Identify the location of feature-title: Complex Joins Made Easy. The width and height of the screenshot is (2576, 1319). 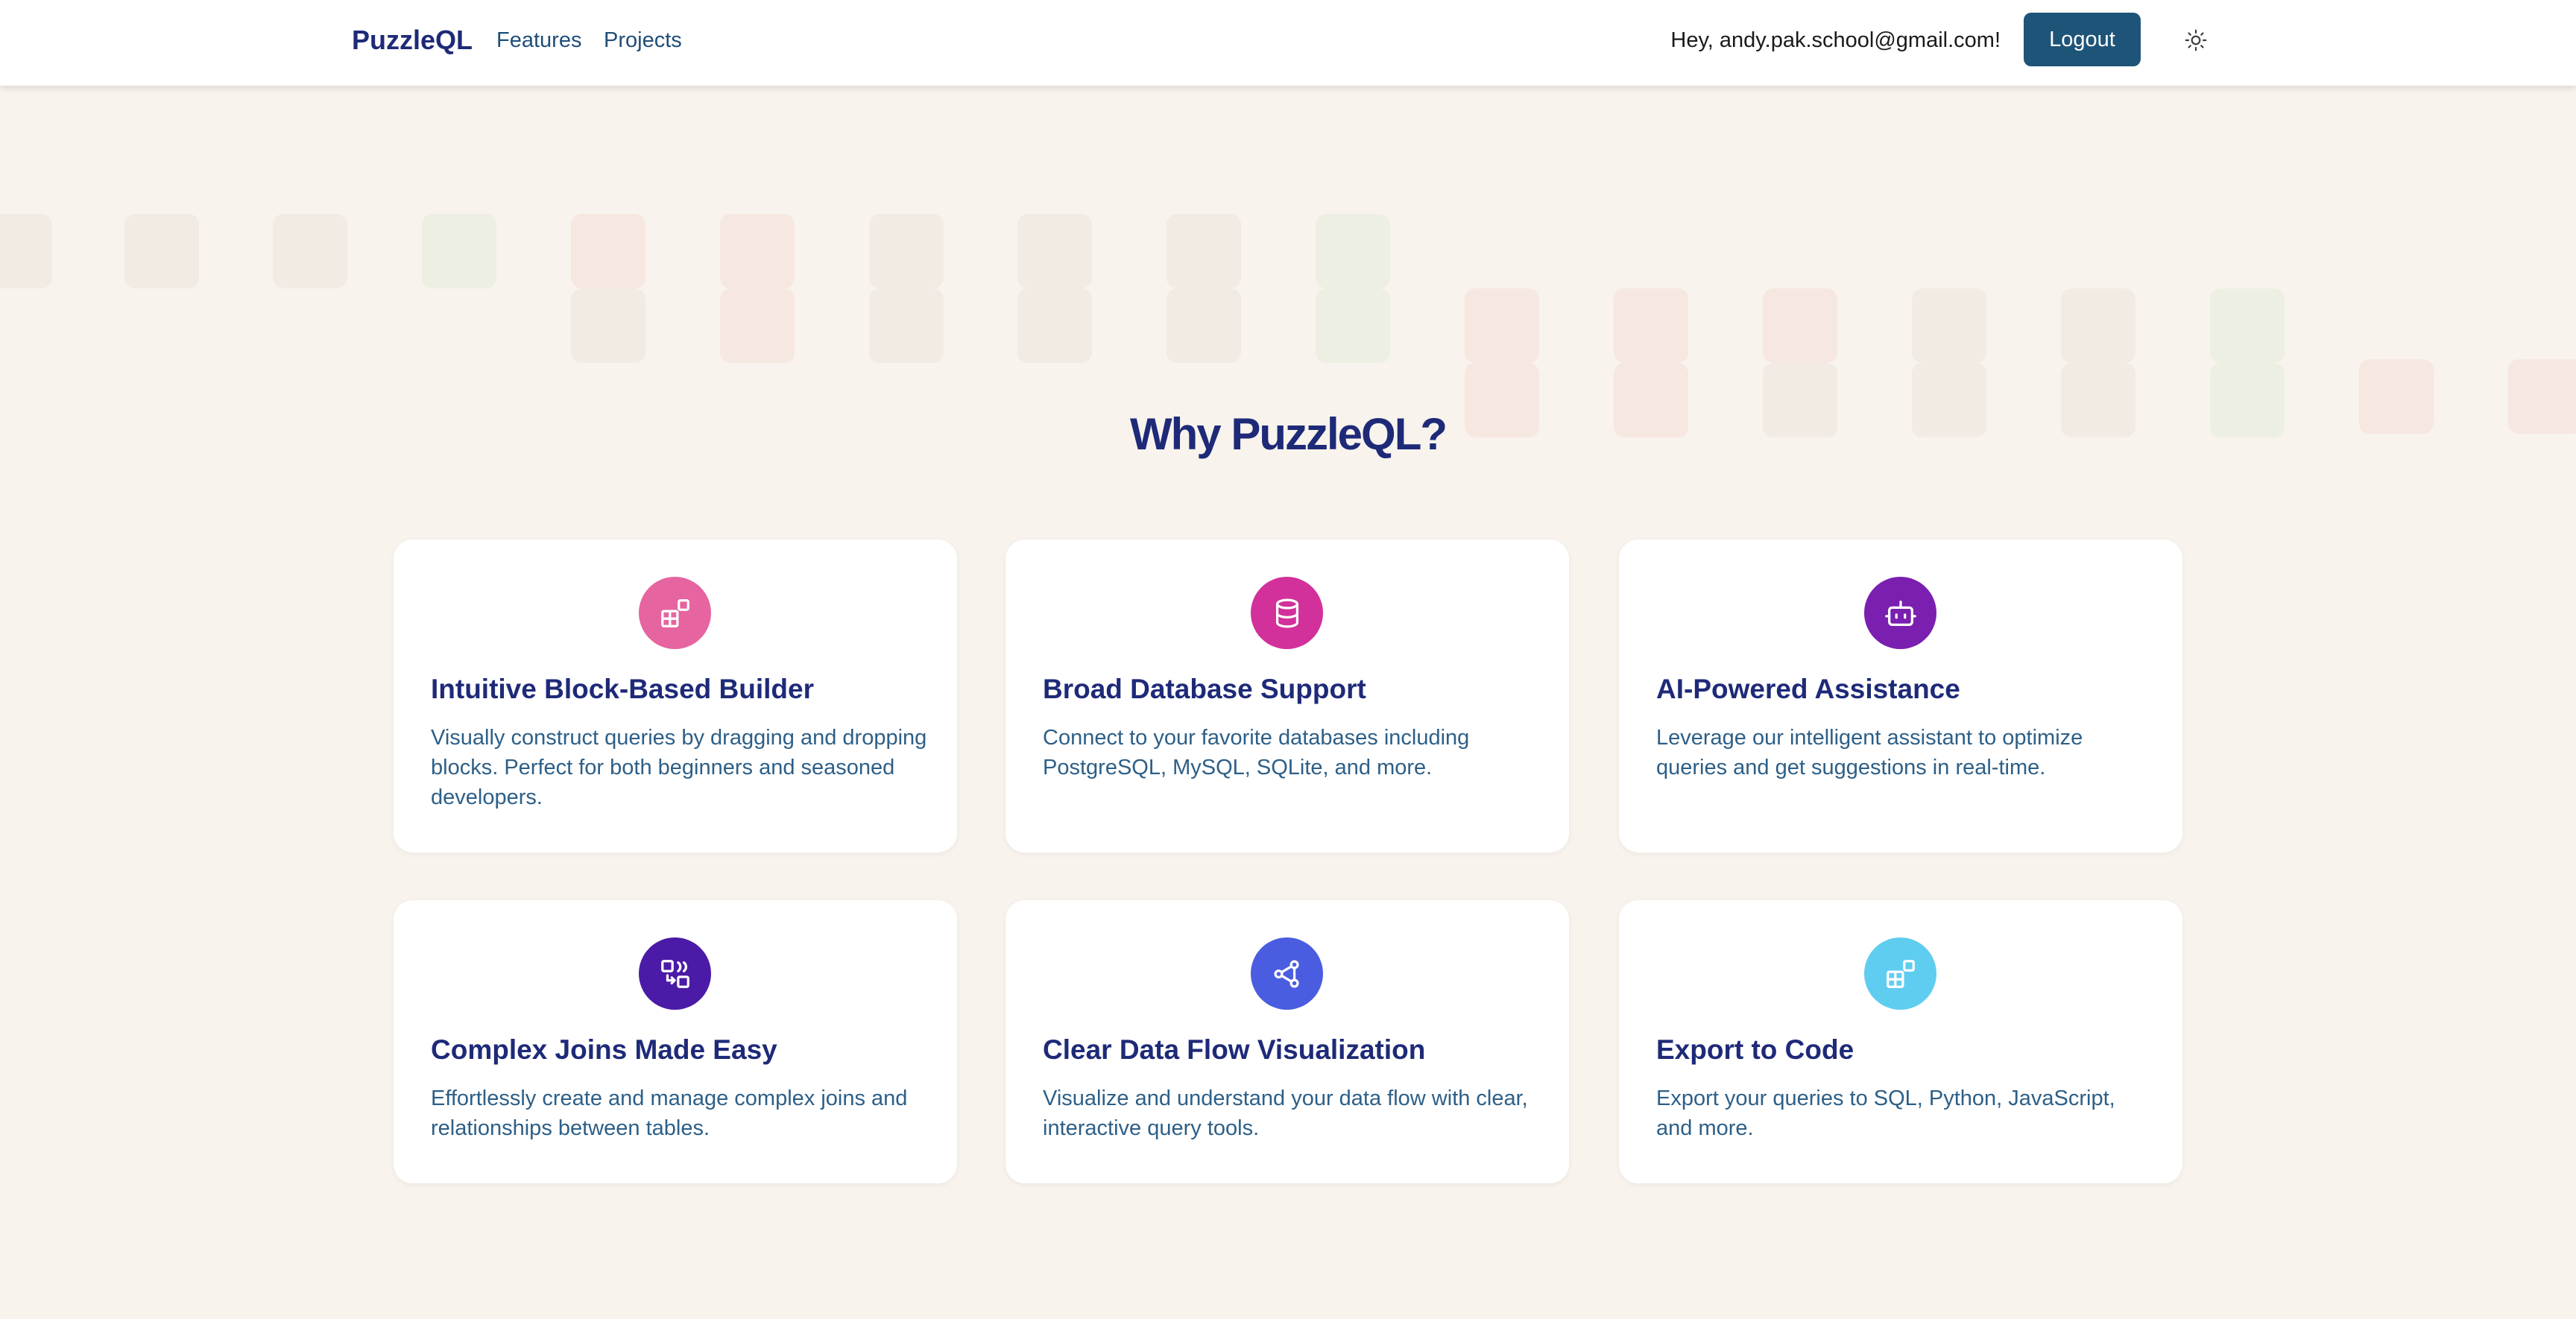
(604, 1049).